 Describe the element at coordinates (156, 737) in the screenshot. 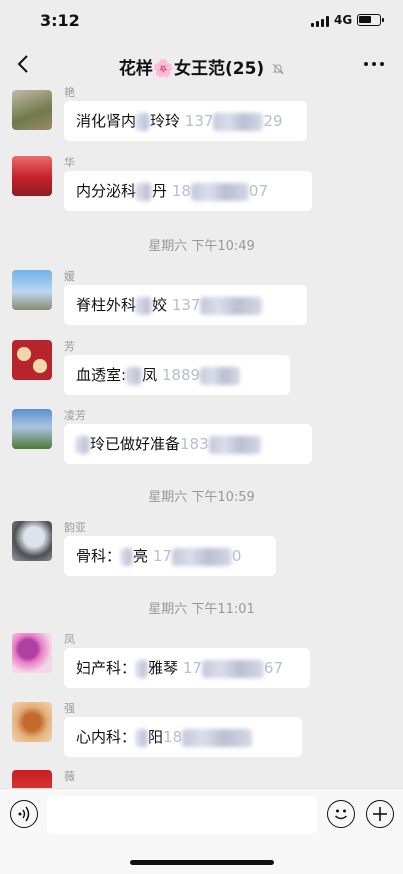

I see `message-text: 阳` at that location.